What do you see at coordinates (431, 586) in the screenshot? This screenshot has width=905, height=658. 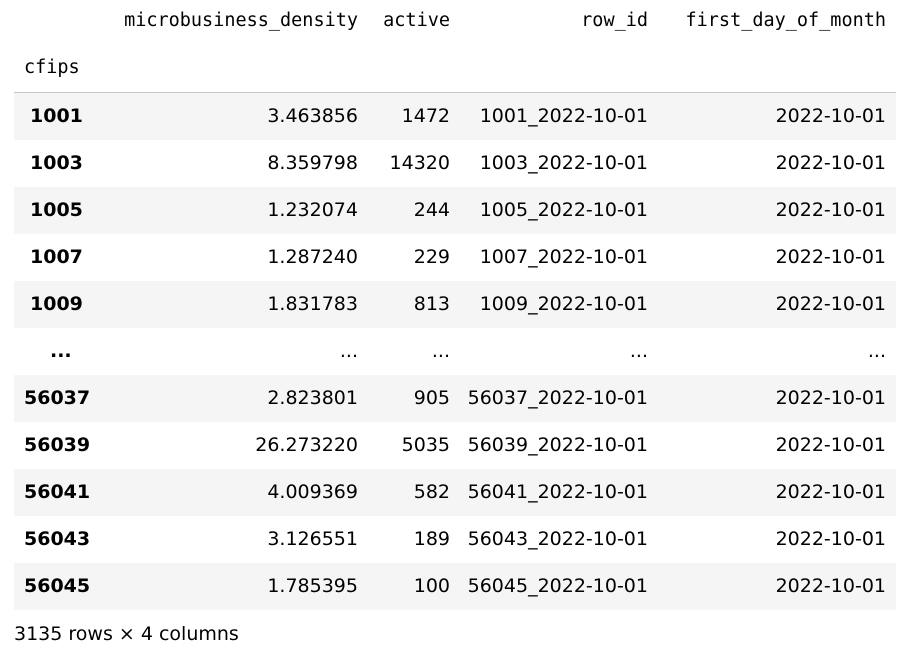 I see `cell-active: 100` at bounding box center [431, 586].